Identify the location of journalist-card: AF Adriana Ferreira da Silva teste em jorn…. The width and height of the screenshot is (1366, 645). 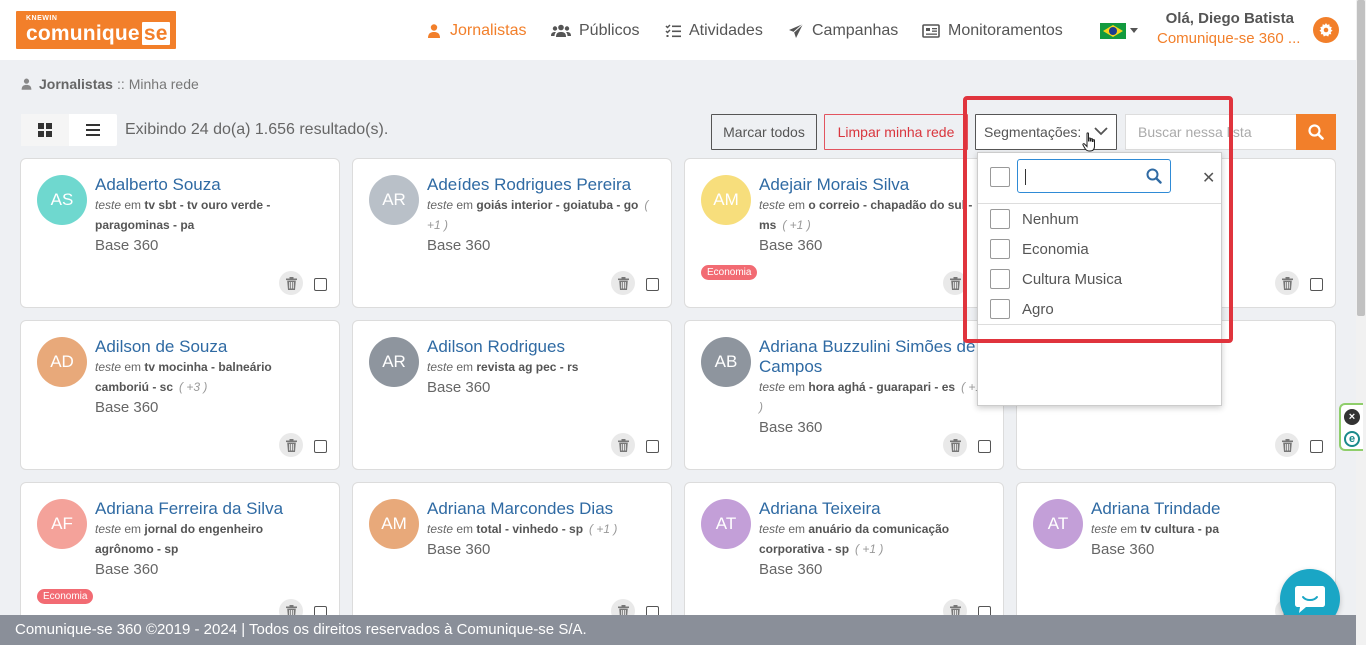
(180, 552).